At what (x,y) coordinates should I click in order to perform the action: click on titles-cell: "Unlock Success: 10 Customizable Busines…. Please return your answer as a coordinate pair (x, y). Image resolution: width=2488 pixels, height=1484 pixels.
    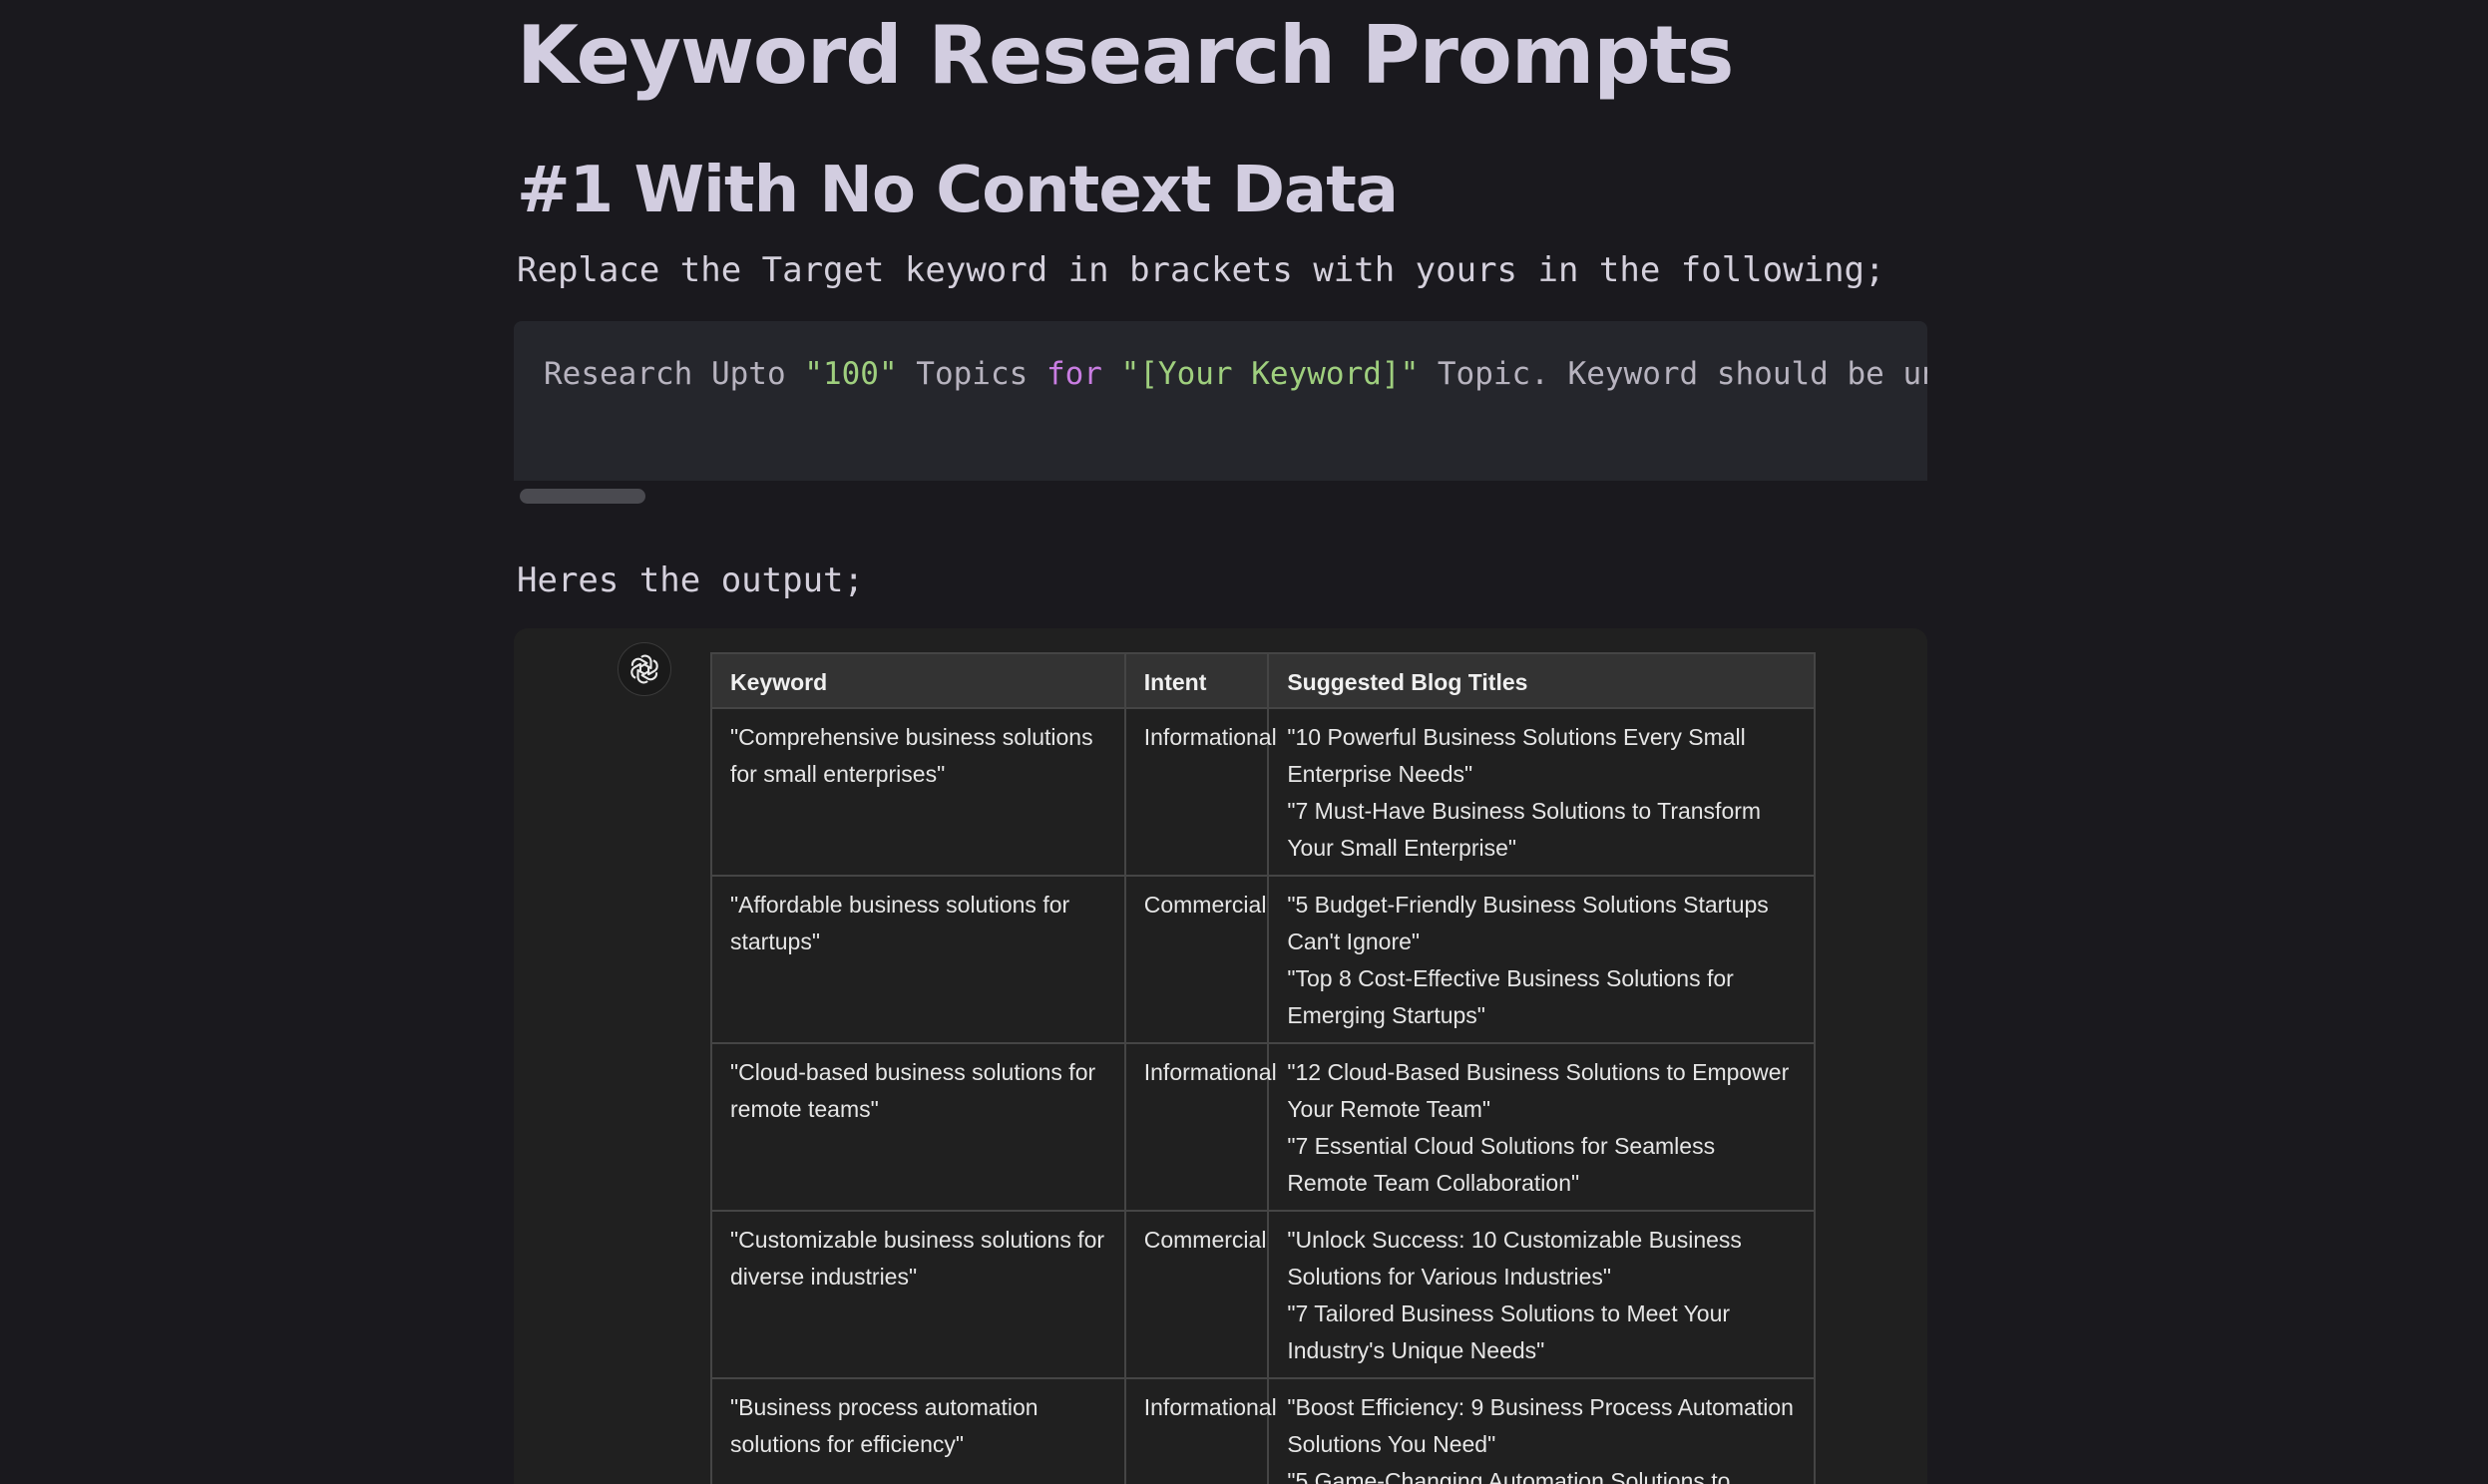
    Looking at the image, I should click on (1542, 1294).